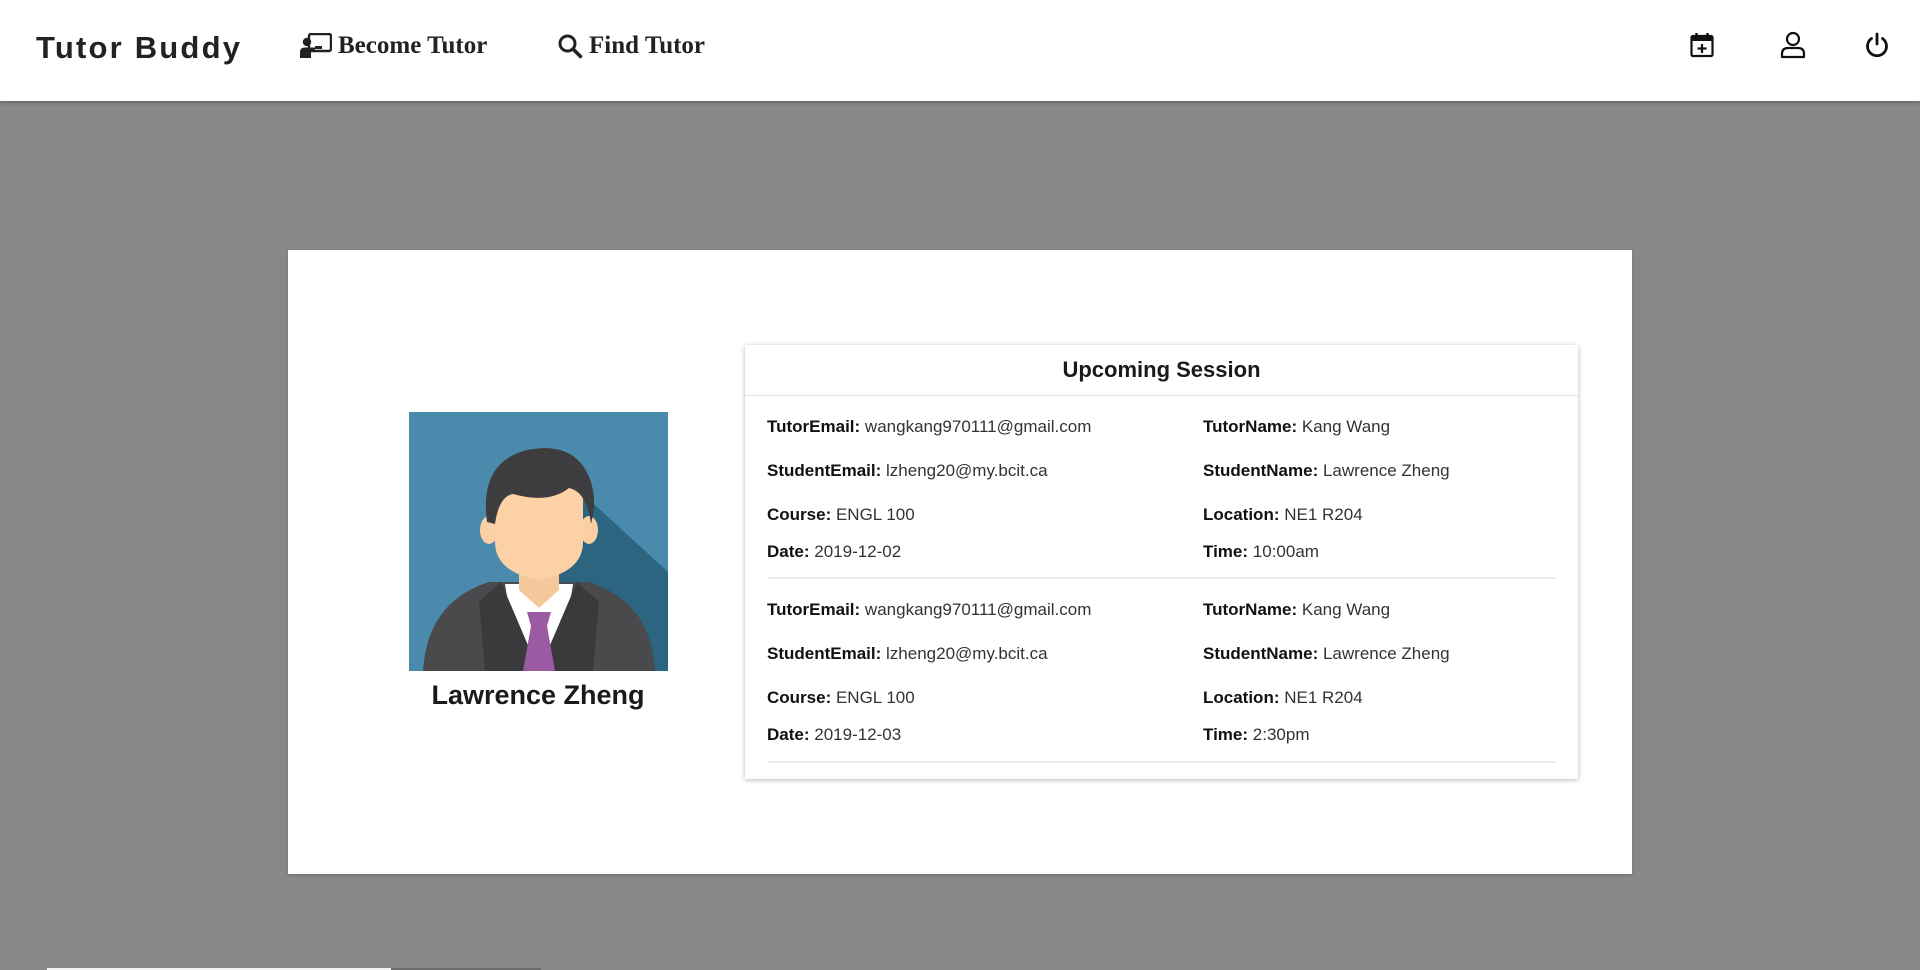 The width and height of the screenshot is (1920, 970). What do you see at coordinates (647, 45) in the screenshot?
I see `find-tutor-label: Find Tutor` at bounding box center [647, 45].